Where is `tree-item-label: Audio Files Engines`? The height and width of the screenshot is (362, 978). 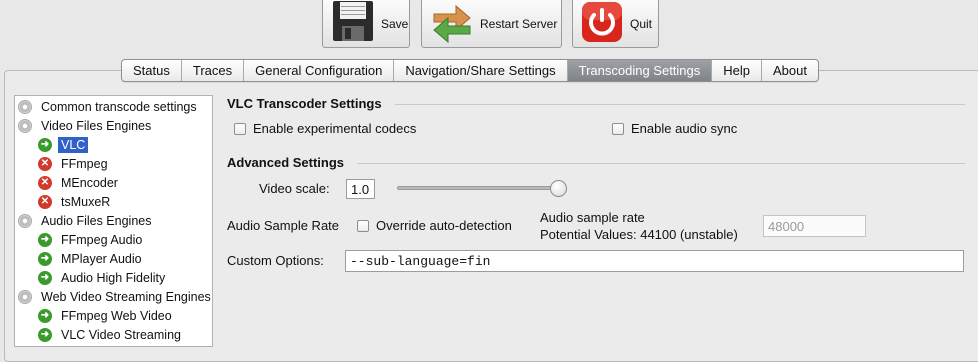 tree-item-label: Audio Files Engines is located at coordinates (96, 220).